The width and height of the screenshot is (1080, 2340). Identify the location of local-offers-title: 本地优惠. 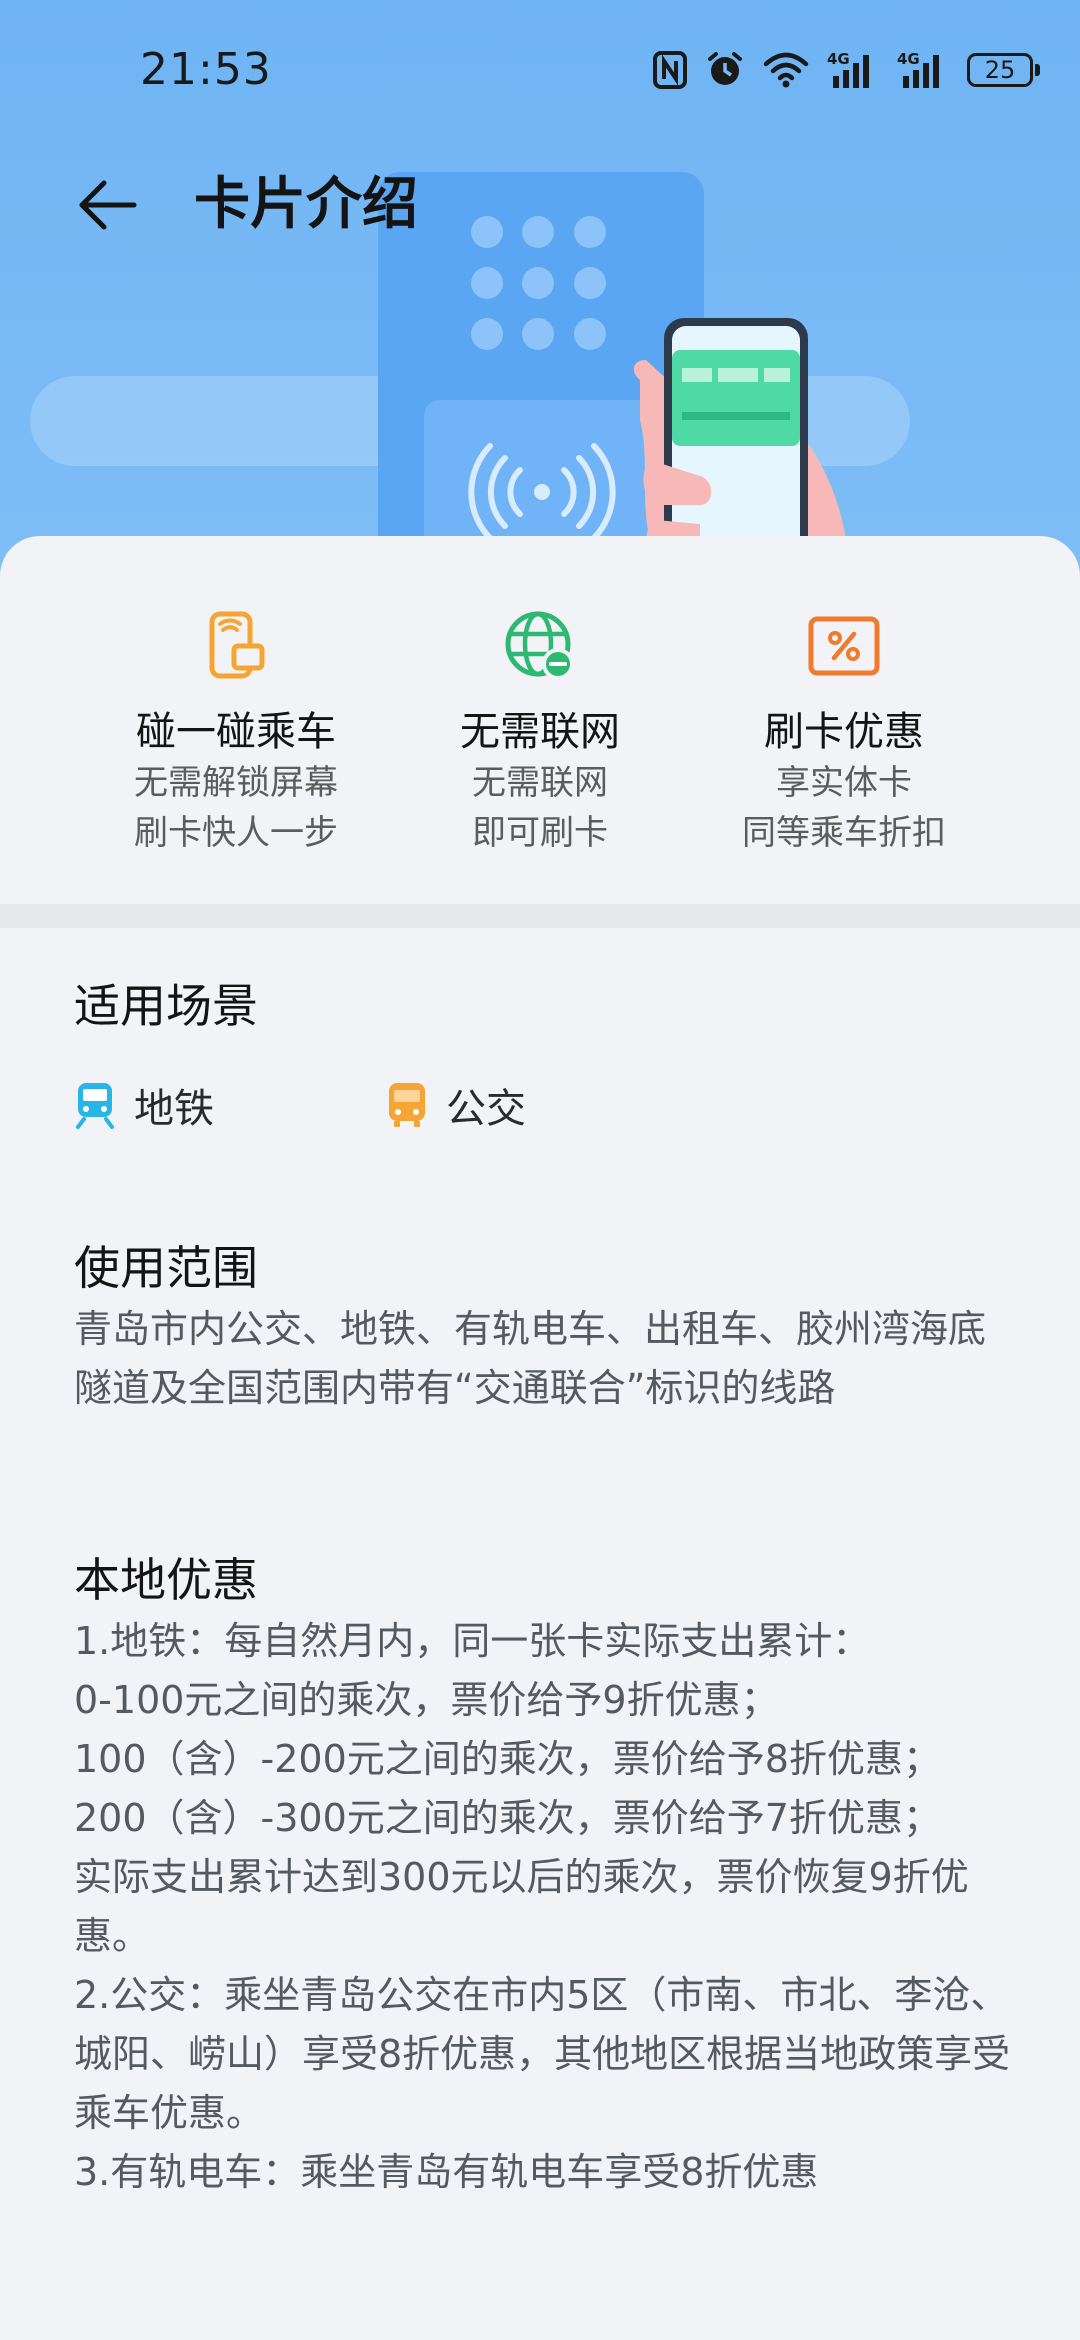
(166, 1580).